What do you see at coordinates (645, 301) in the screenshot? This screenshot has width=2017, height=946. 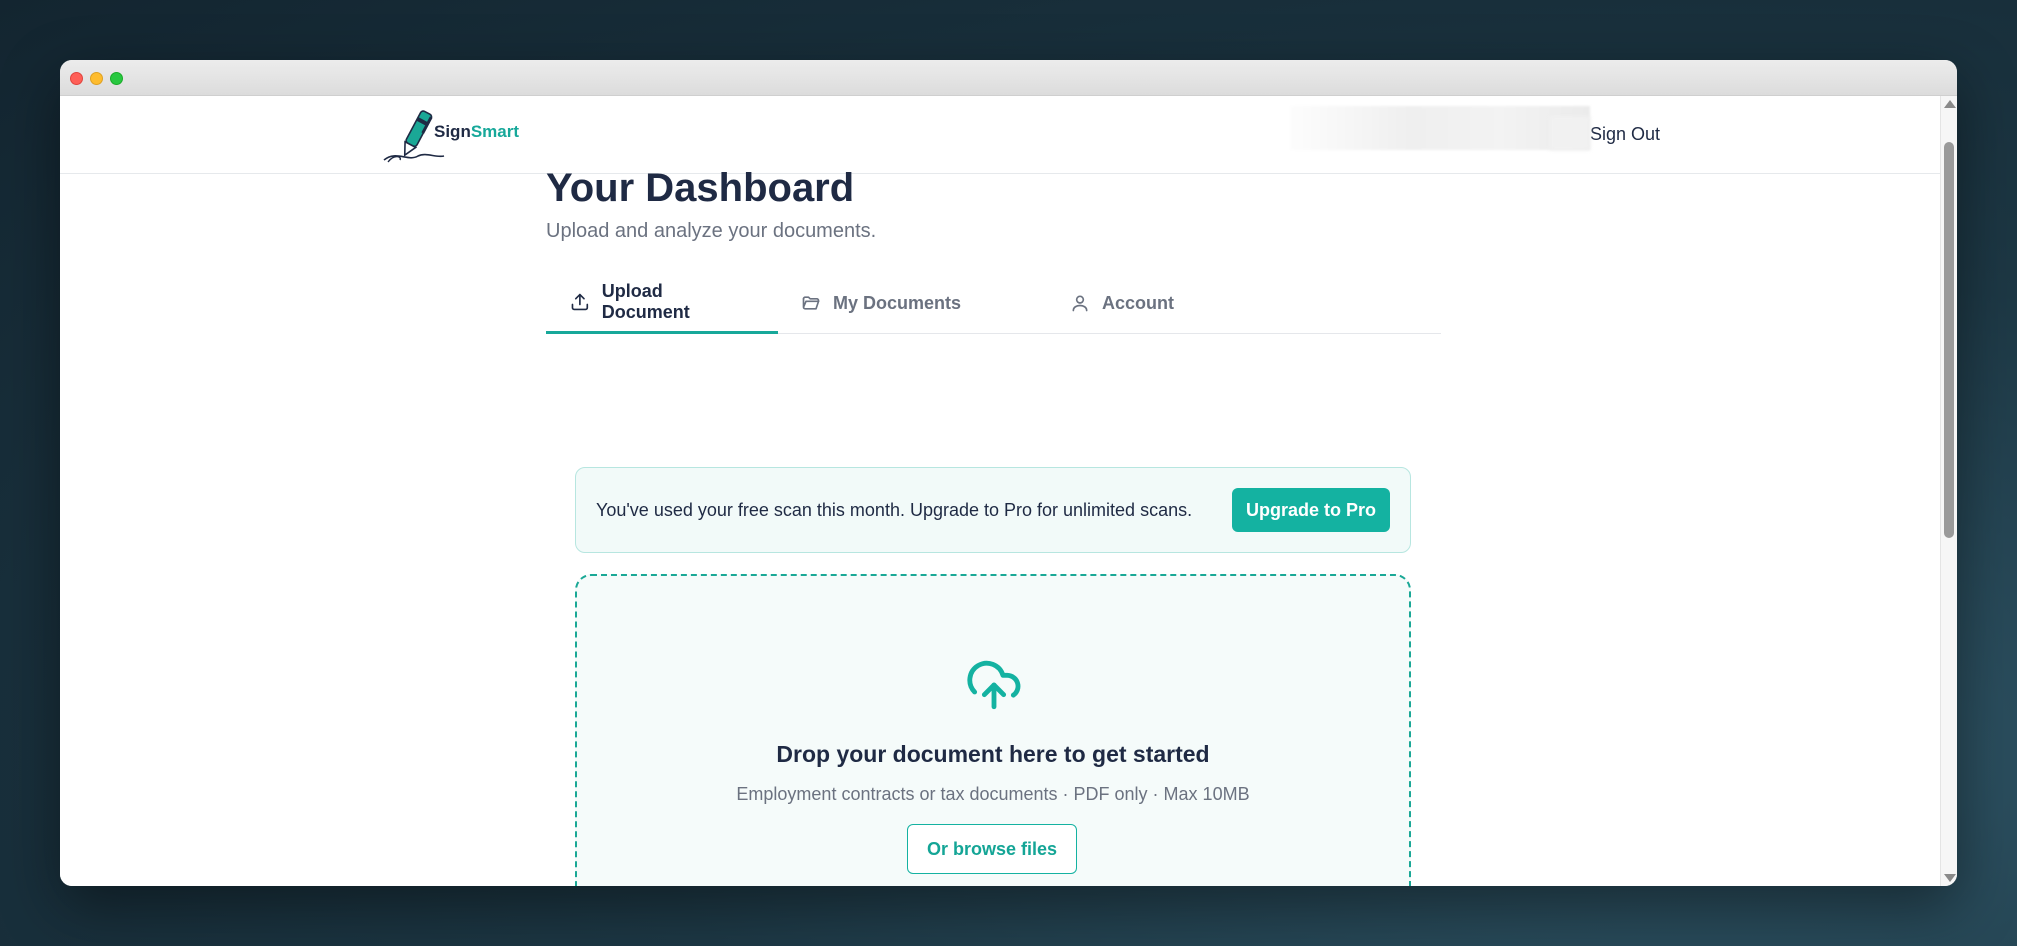 I see `tab-label: Upload Document` at bounding box center [645, 301].